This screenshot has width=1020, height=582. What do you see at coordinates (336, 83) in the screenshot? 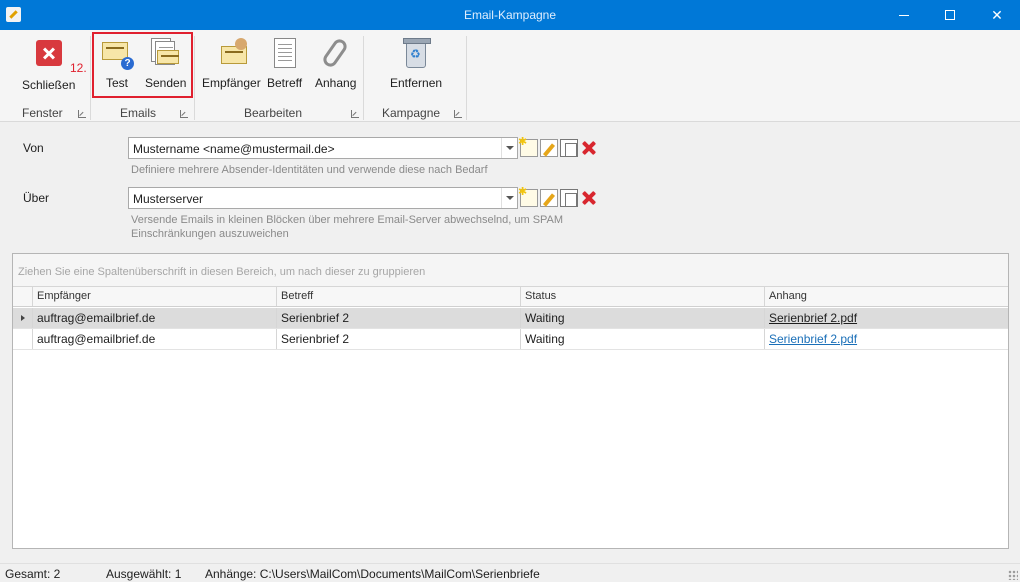
I see `attachment-button-label: Anhang` at bounding box center [336, 83].